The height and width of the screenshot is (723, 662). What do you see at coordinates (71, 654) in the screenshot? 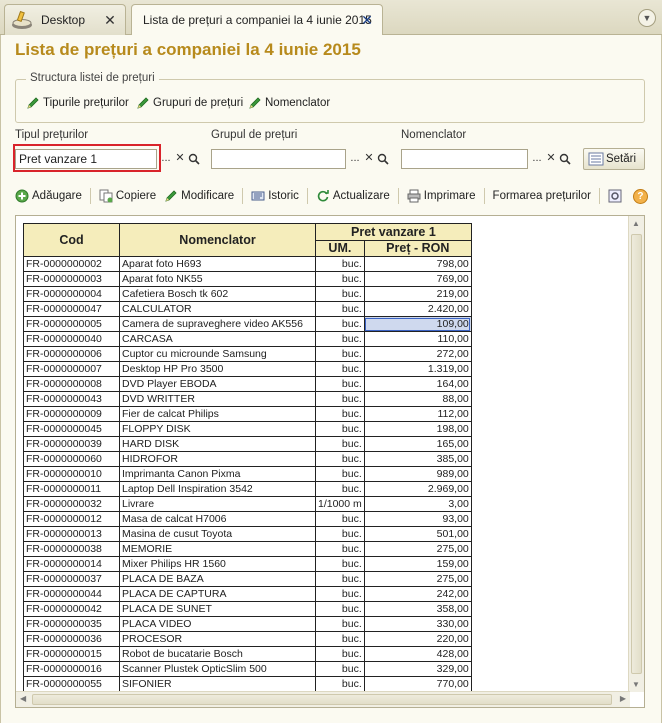
I see `cell-cod: FR-0000000015` at bounding box center [71, 654].